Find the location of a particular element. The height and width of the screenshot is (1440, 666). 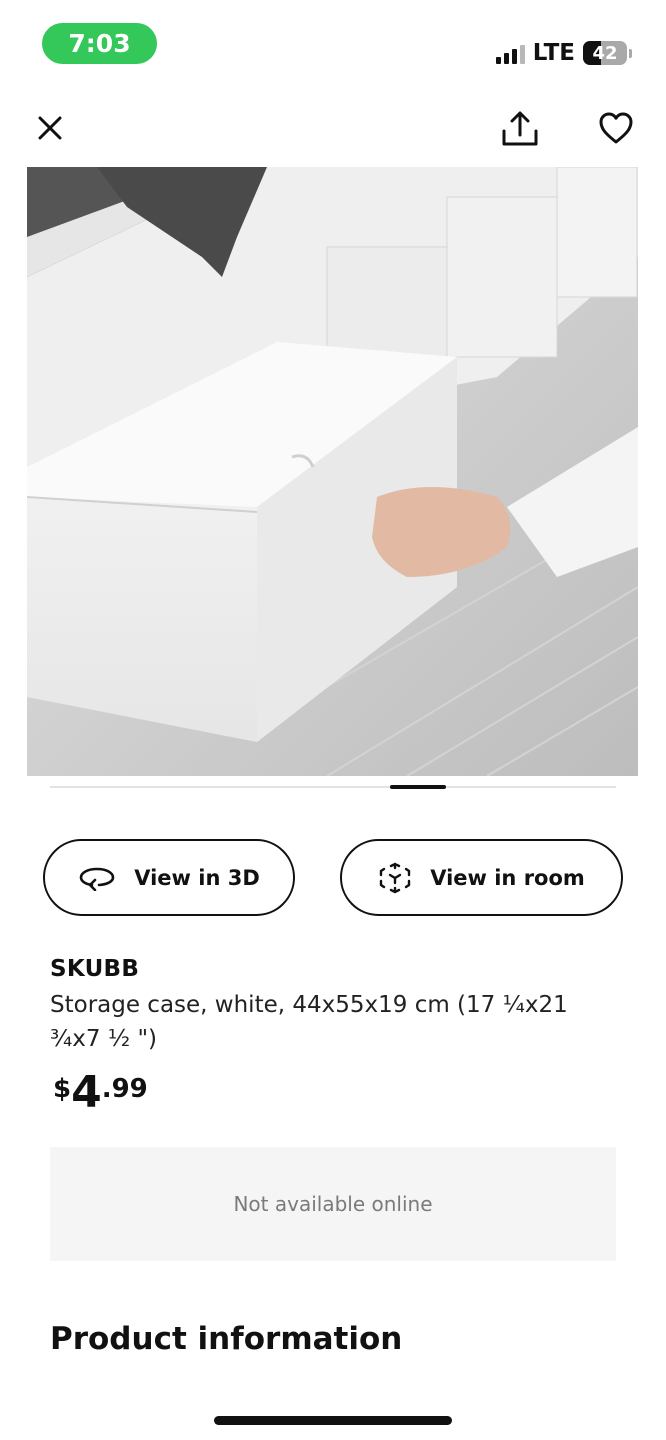

product-information-heading: Product information is located at coordinates (226, 1339).